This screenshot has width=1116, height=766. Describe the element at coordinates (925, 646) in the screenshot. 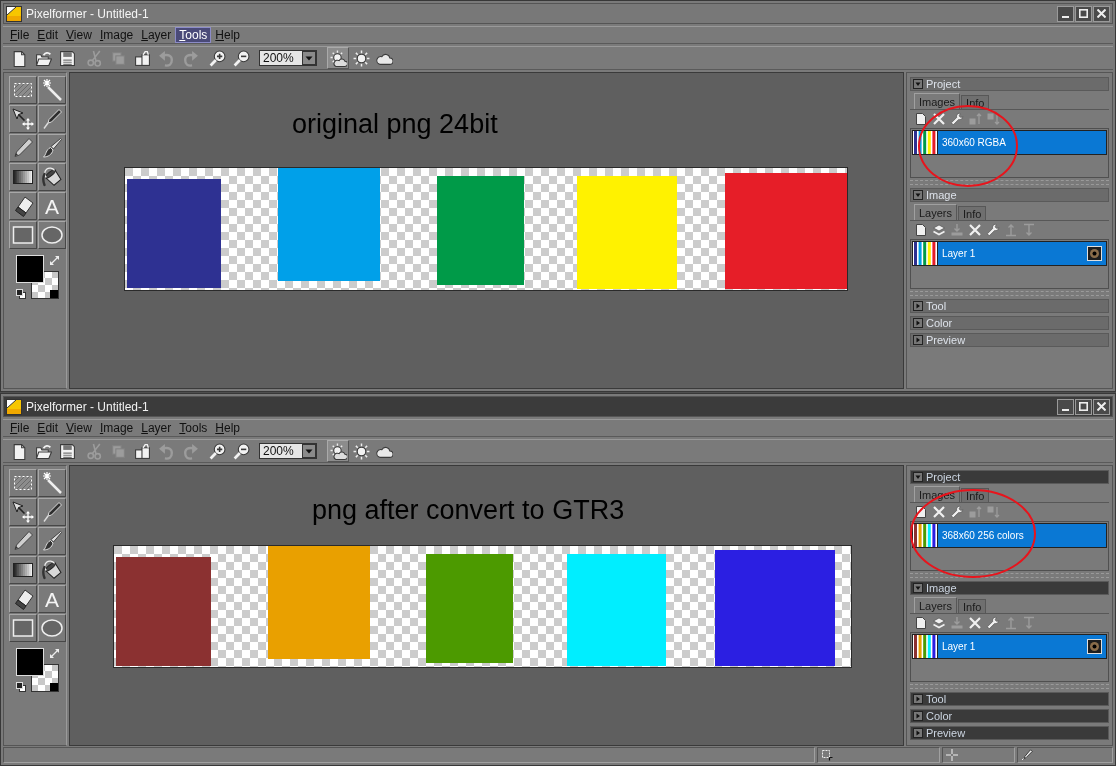

I see `thumbnail-icon` at that location.